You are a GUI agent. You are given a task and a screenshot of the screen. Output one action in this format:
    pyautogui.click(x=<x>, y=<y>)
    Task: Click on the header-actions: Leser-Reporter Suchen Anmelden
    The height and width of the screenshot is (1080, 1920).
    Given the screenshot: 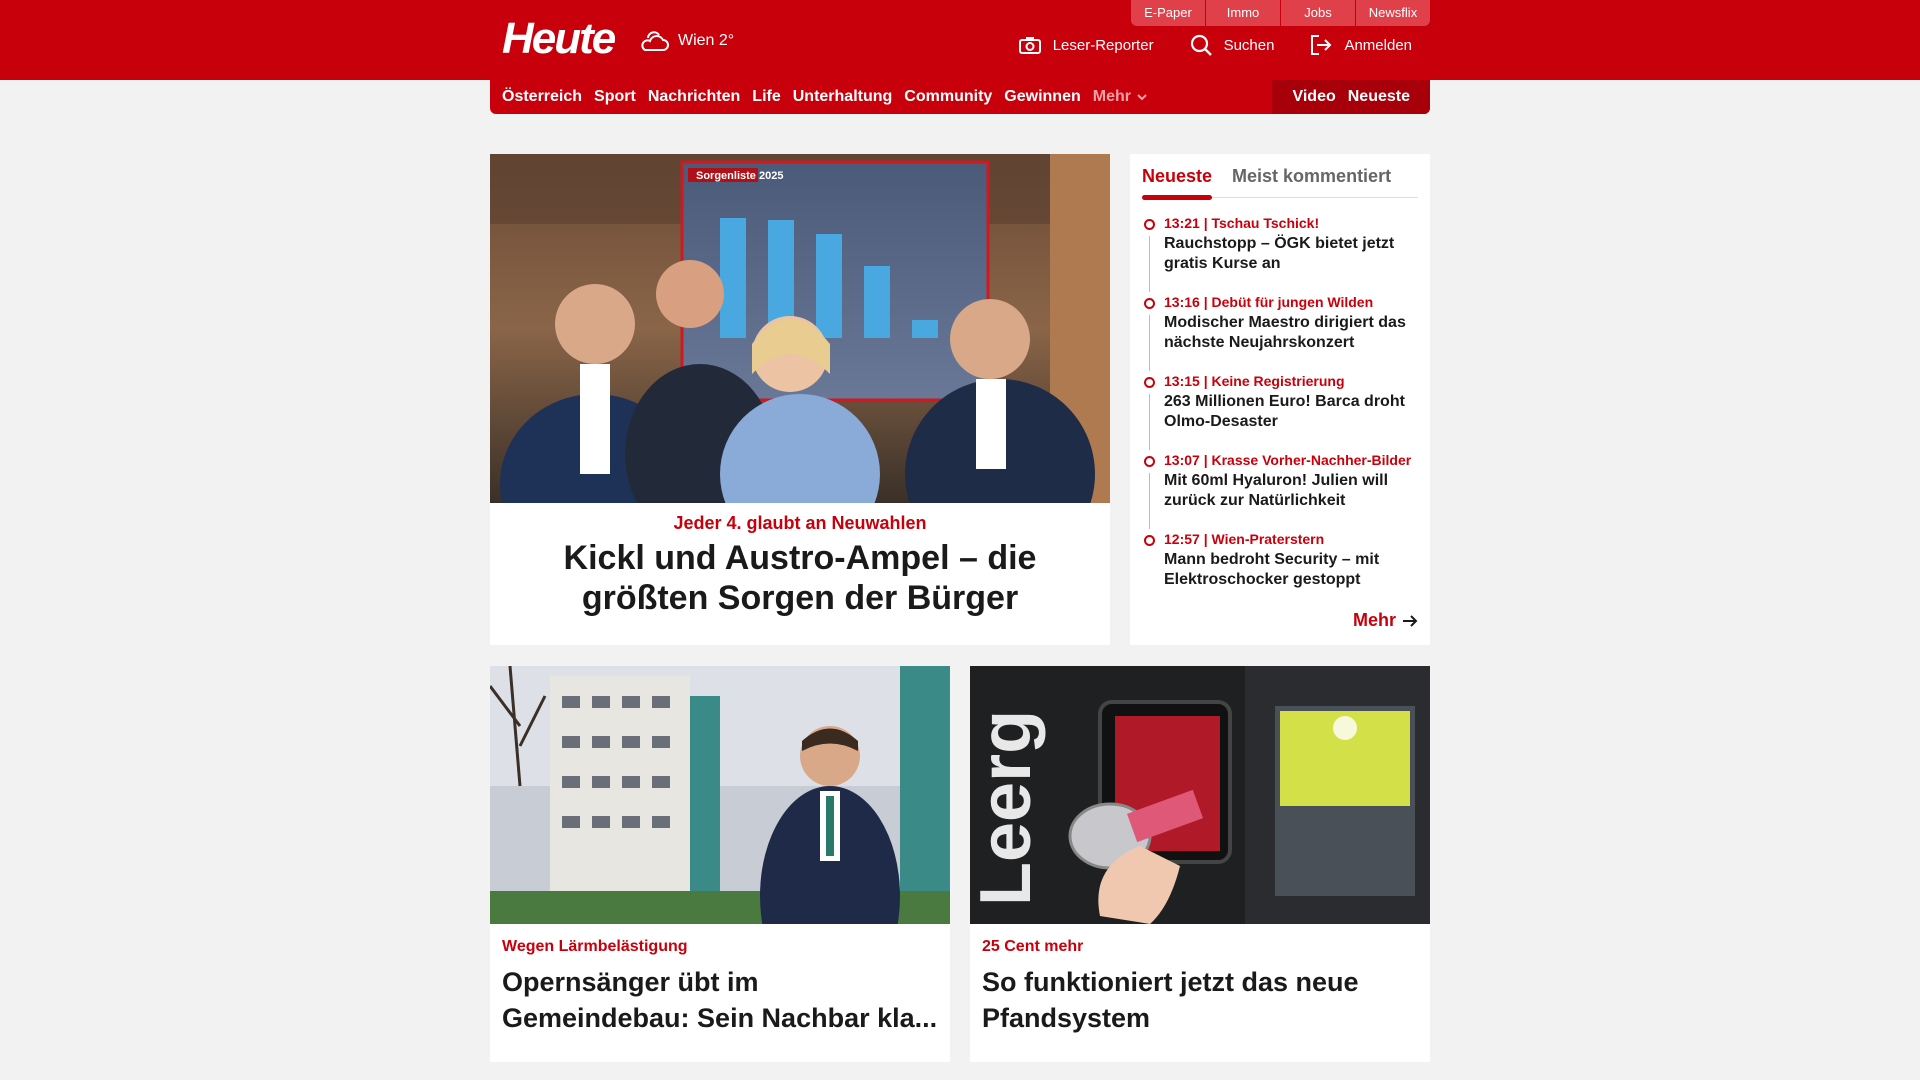 What is the action you would take?
    pyautogui.click(x=1197, y=45)
    